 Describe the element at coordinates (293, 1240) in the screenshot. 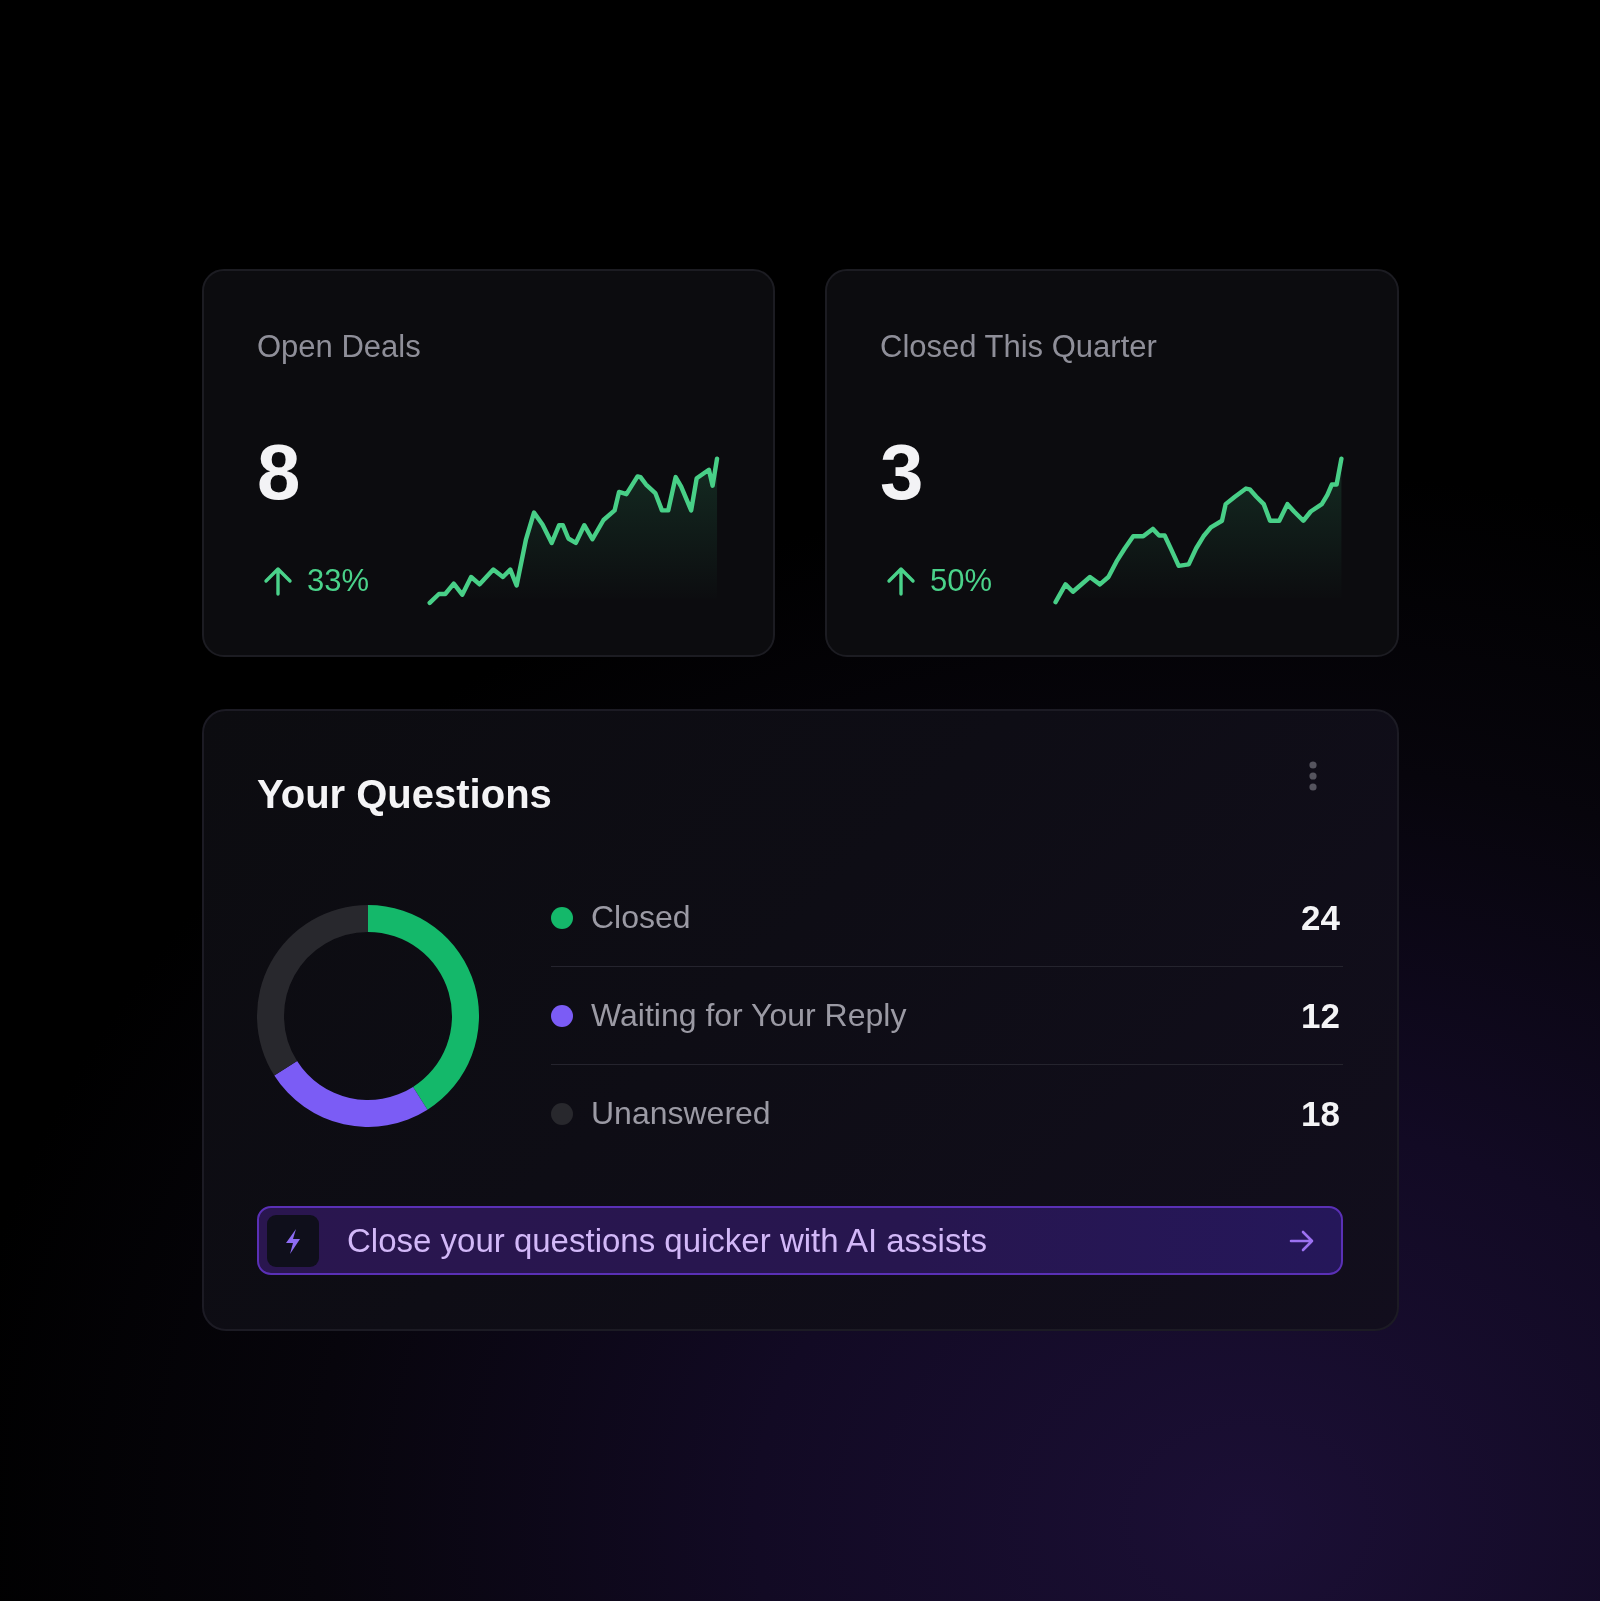

I see `lightning-bolt-icon` at that location.